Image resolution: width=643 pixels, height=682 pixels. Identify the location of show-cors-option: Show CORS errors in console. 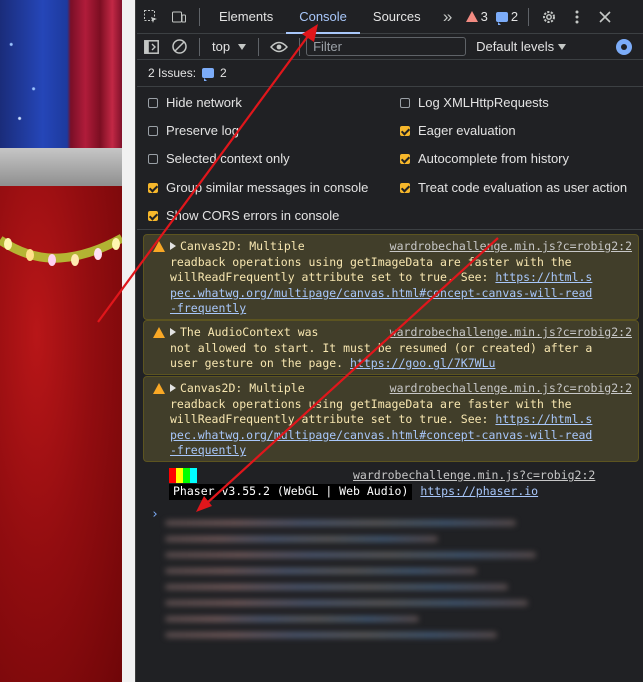
(243, 215).